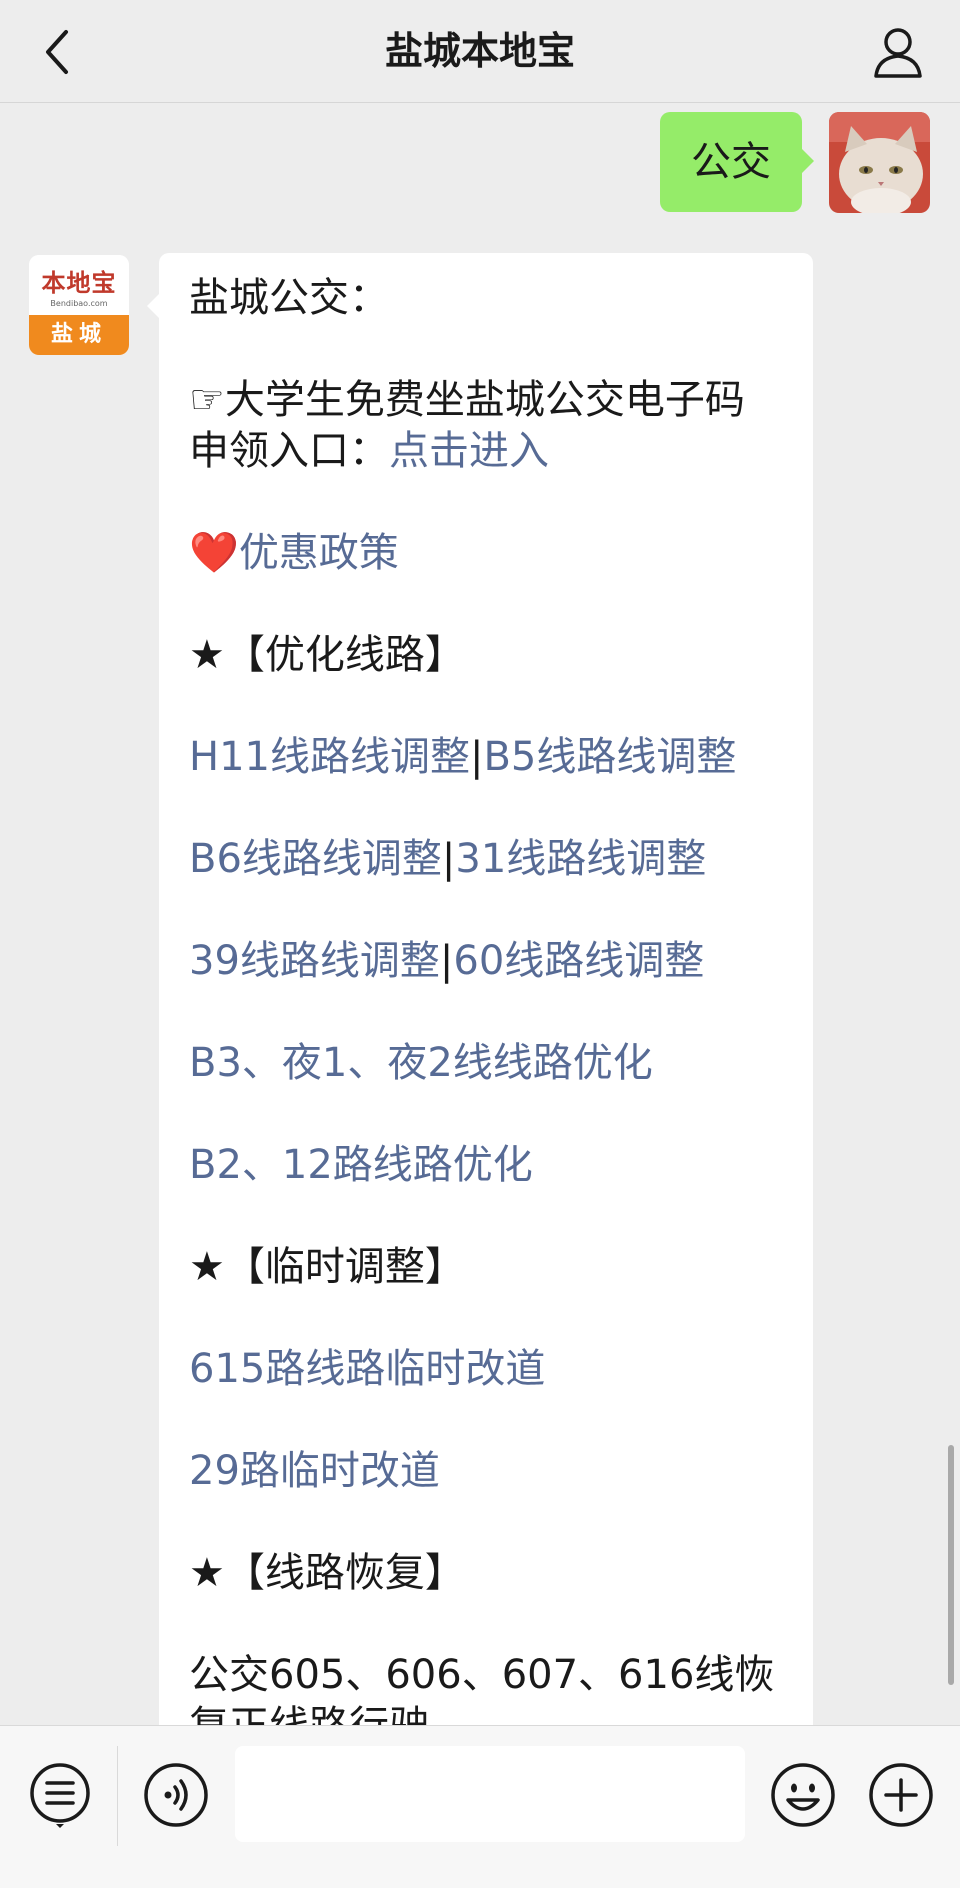 Image resolution: width=960 pixels, height=1888 pixels. What do you see at coordinates (609, 757) in the screenshot?
I see `route-link-b5: B5线路线调整` at bounding box center [609, 757].